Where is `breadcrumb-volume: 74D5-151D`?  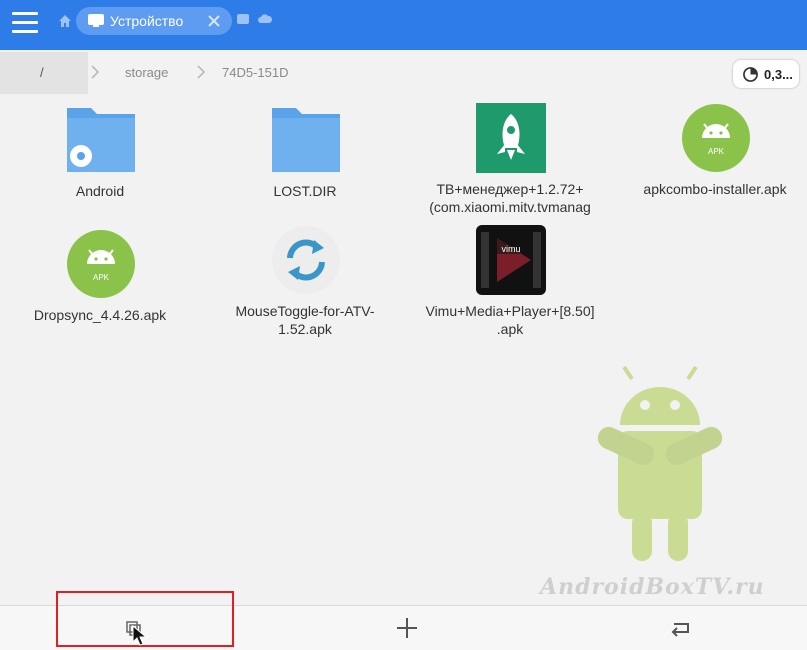 breadcrumb-volume: 74D5-151D is located at coordinates (255, 72).